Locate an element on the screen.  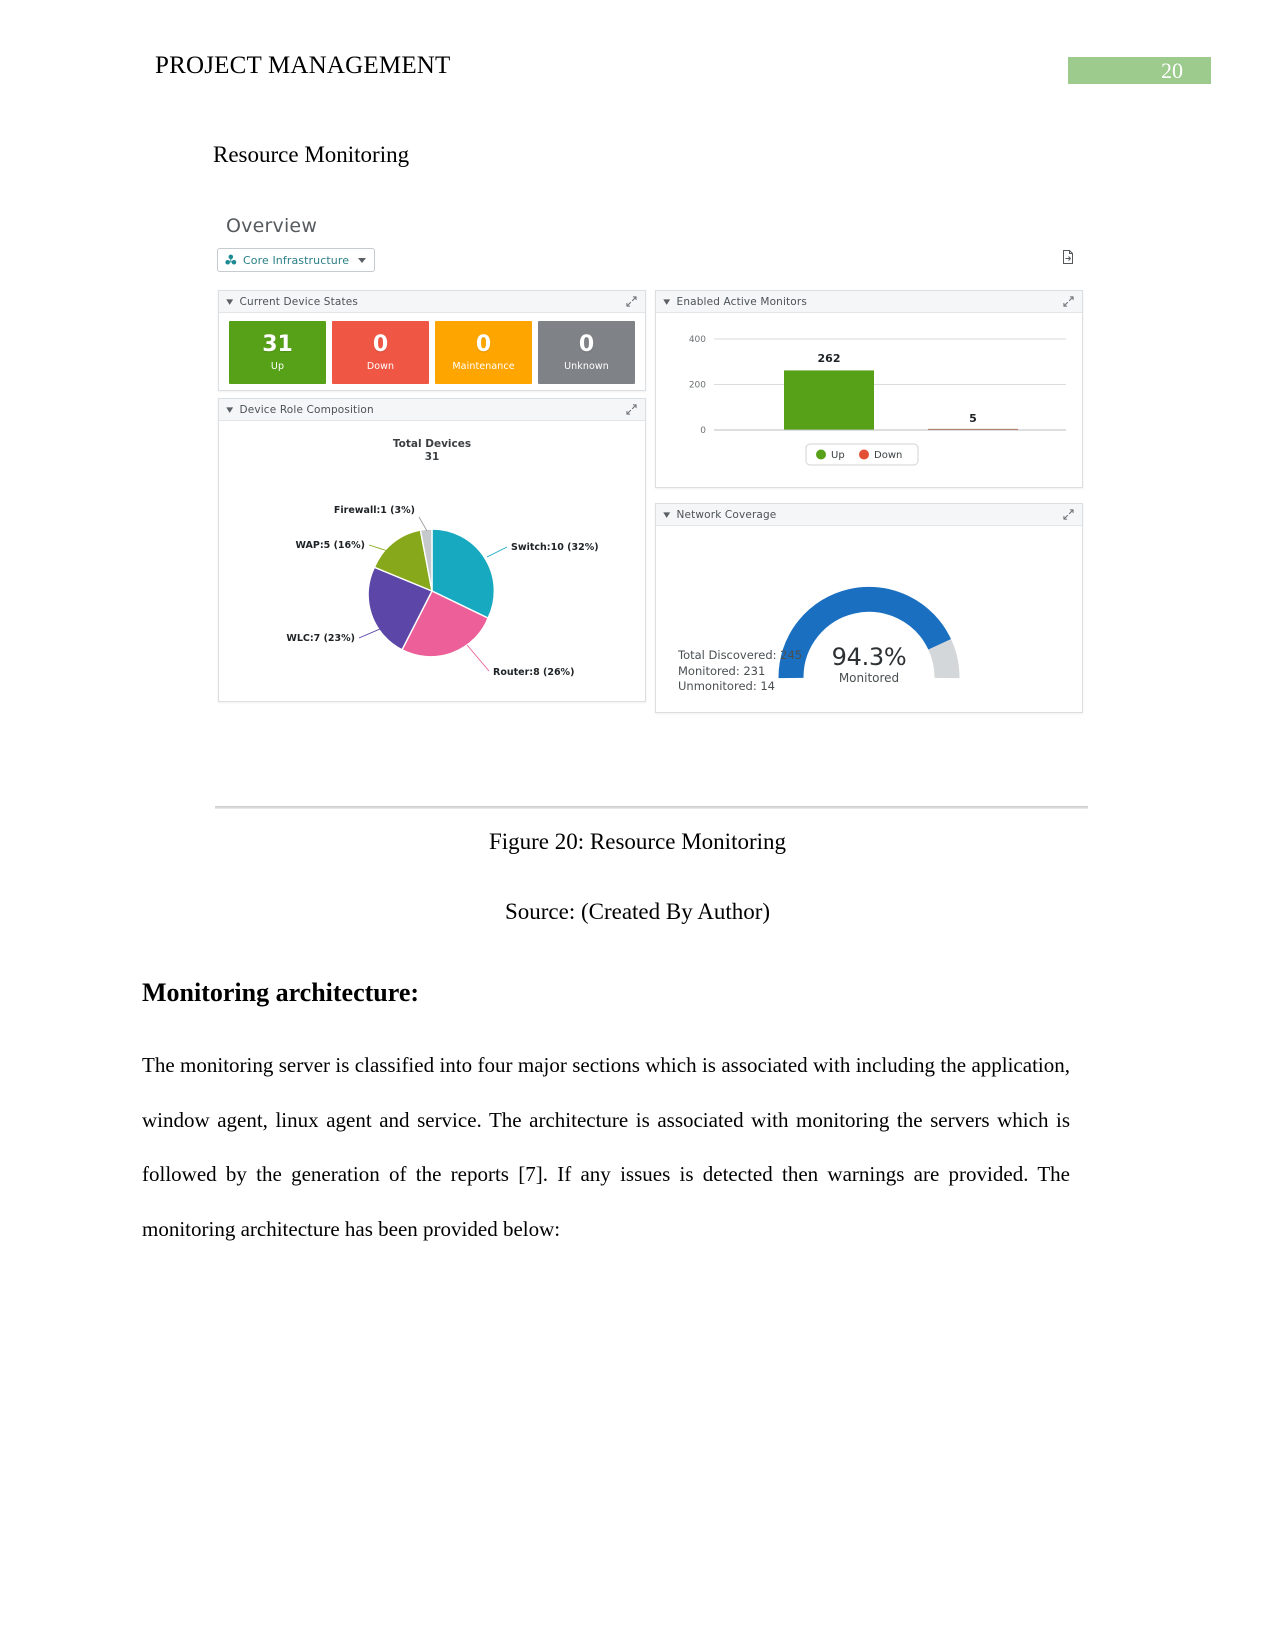
chart-legend: Up Down is located at coordinates (862, 454).